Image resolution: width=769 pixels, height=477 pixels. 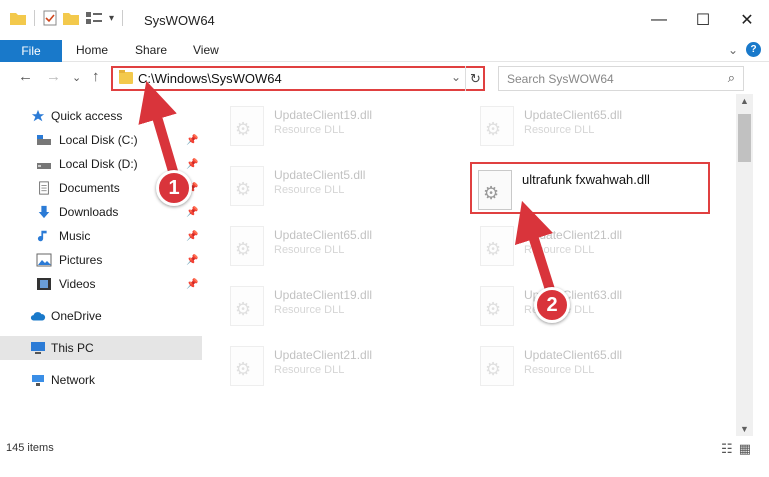 I want to click on back-button: ←, so click(x=25, y=76).